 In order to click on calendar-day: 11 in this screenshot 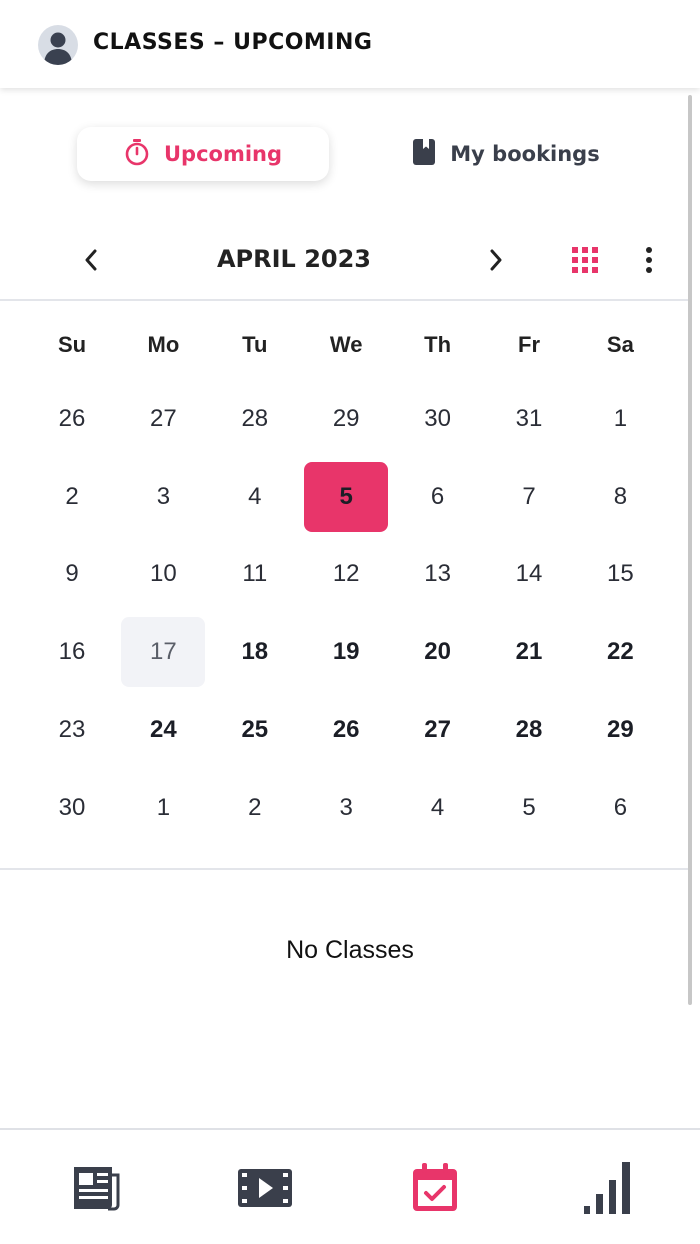, I will do `click(255, 574)`.